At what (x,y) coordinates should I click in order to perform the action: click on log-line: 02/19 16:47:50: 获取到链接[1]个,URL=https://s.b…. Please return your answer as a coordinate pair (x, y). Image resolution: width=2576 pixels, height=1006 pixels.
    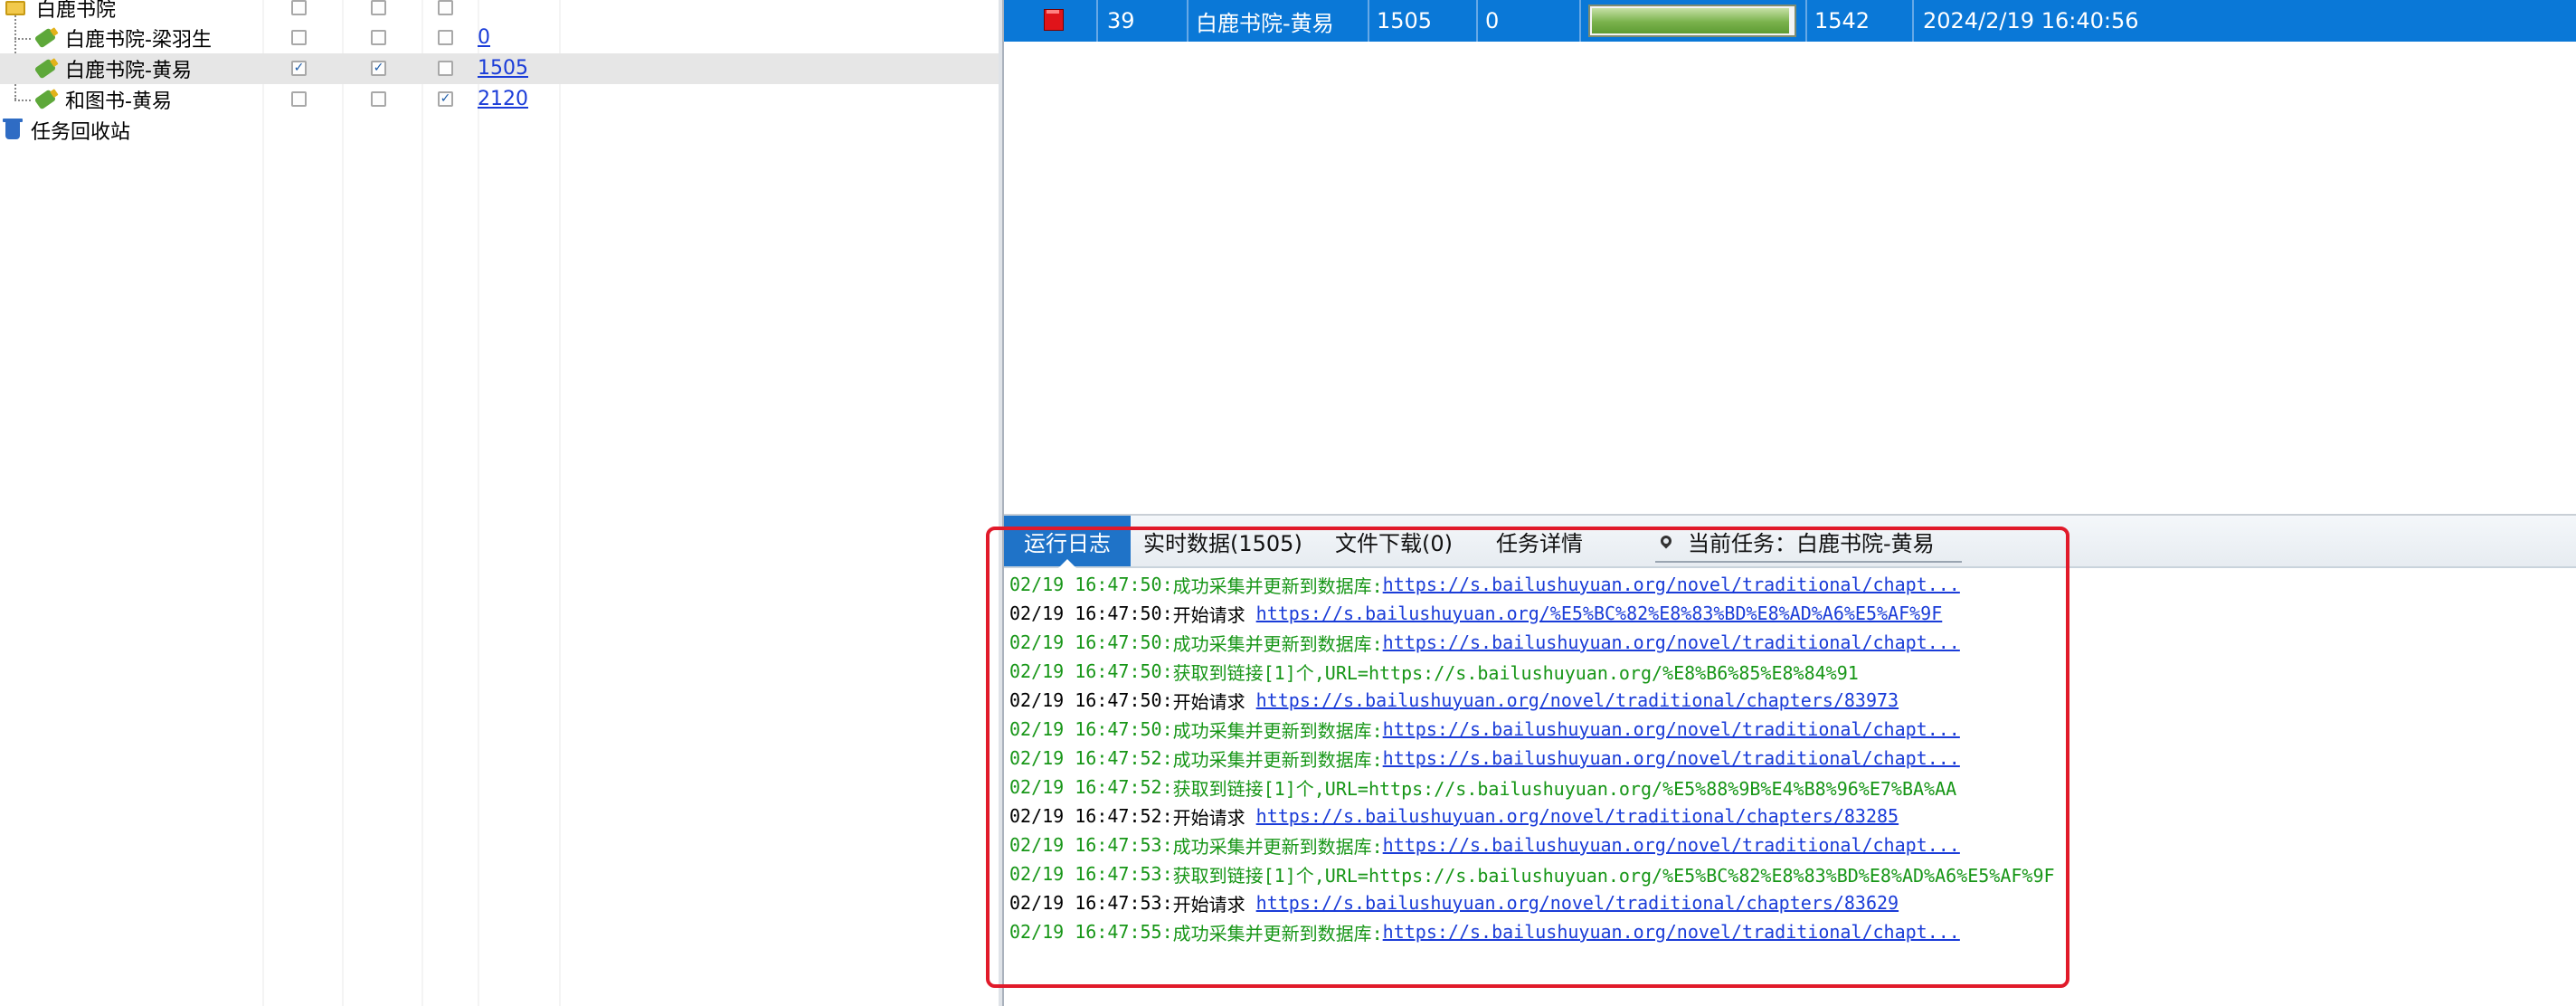
    Looking at the image, I should click on (1434, 671).